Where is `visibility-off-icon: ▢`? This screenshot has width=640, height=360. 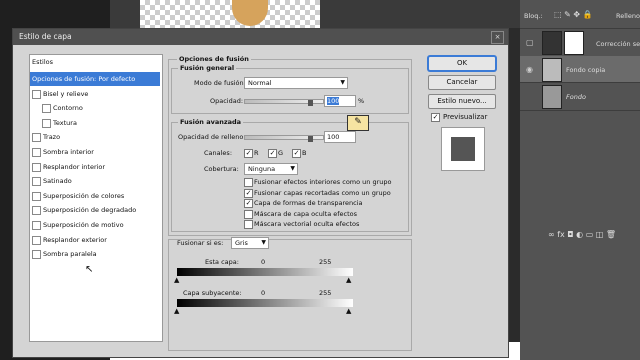
visibility-off-icon: ▢ is located at coordinates (531, 42).